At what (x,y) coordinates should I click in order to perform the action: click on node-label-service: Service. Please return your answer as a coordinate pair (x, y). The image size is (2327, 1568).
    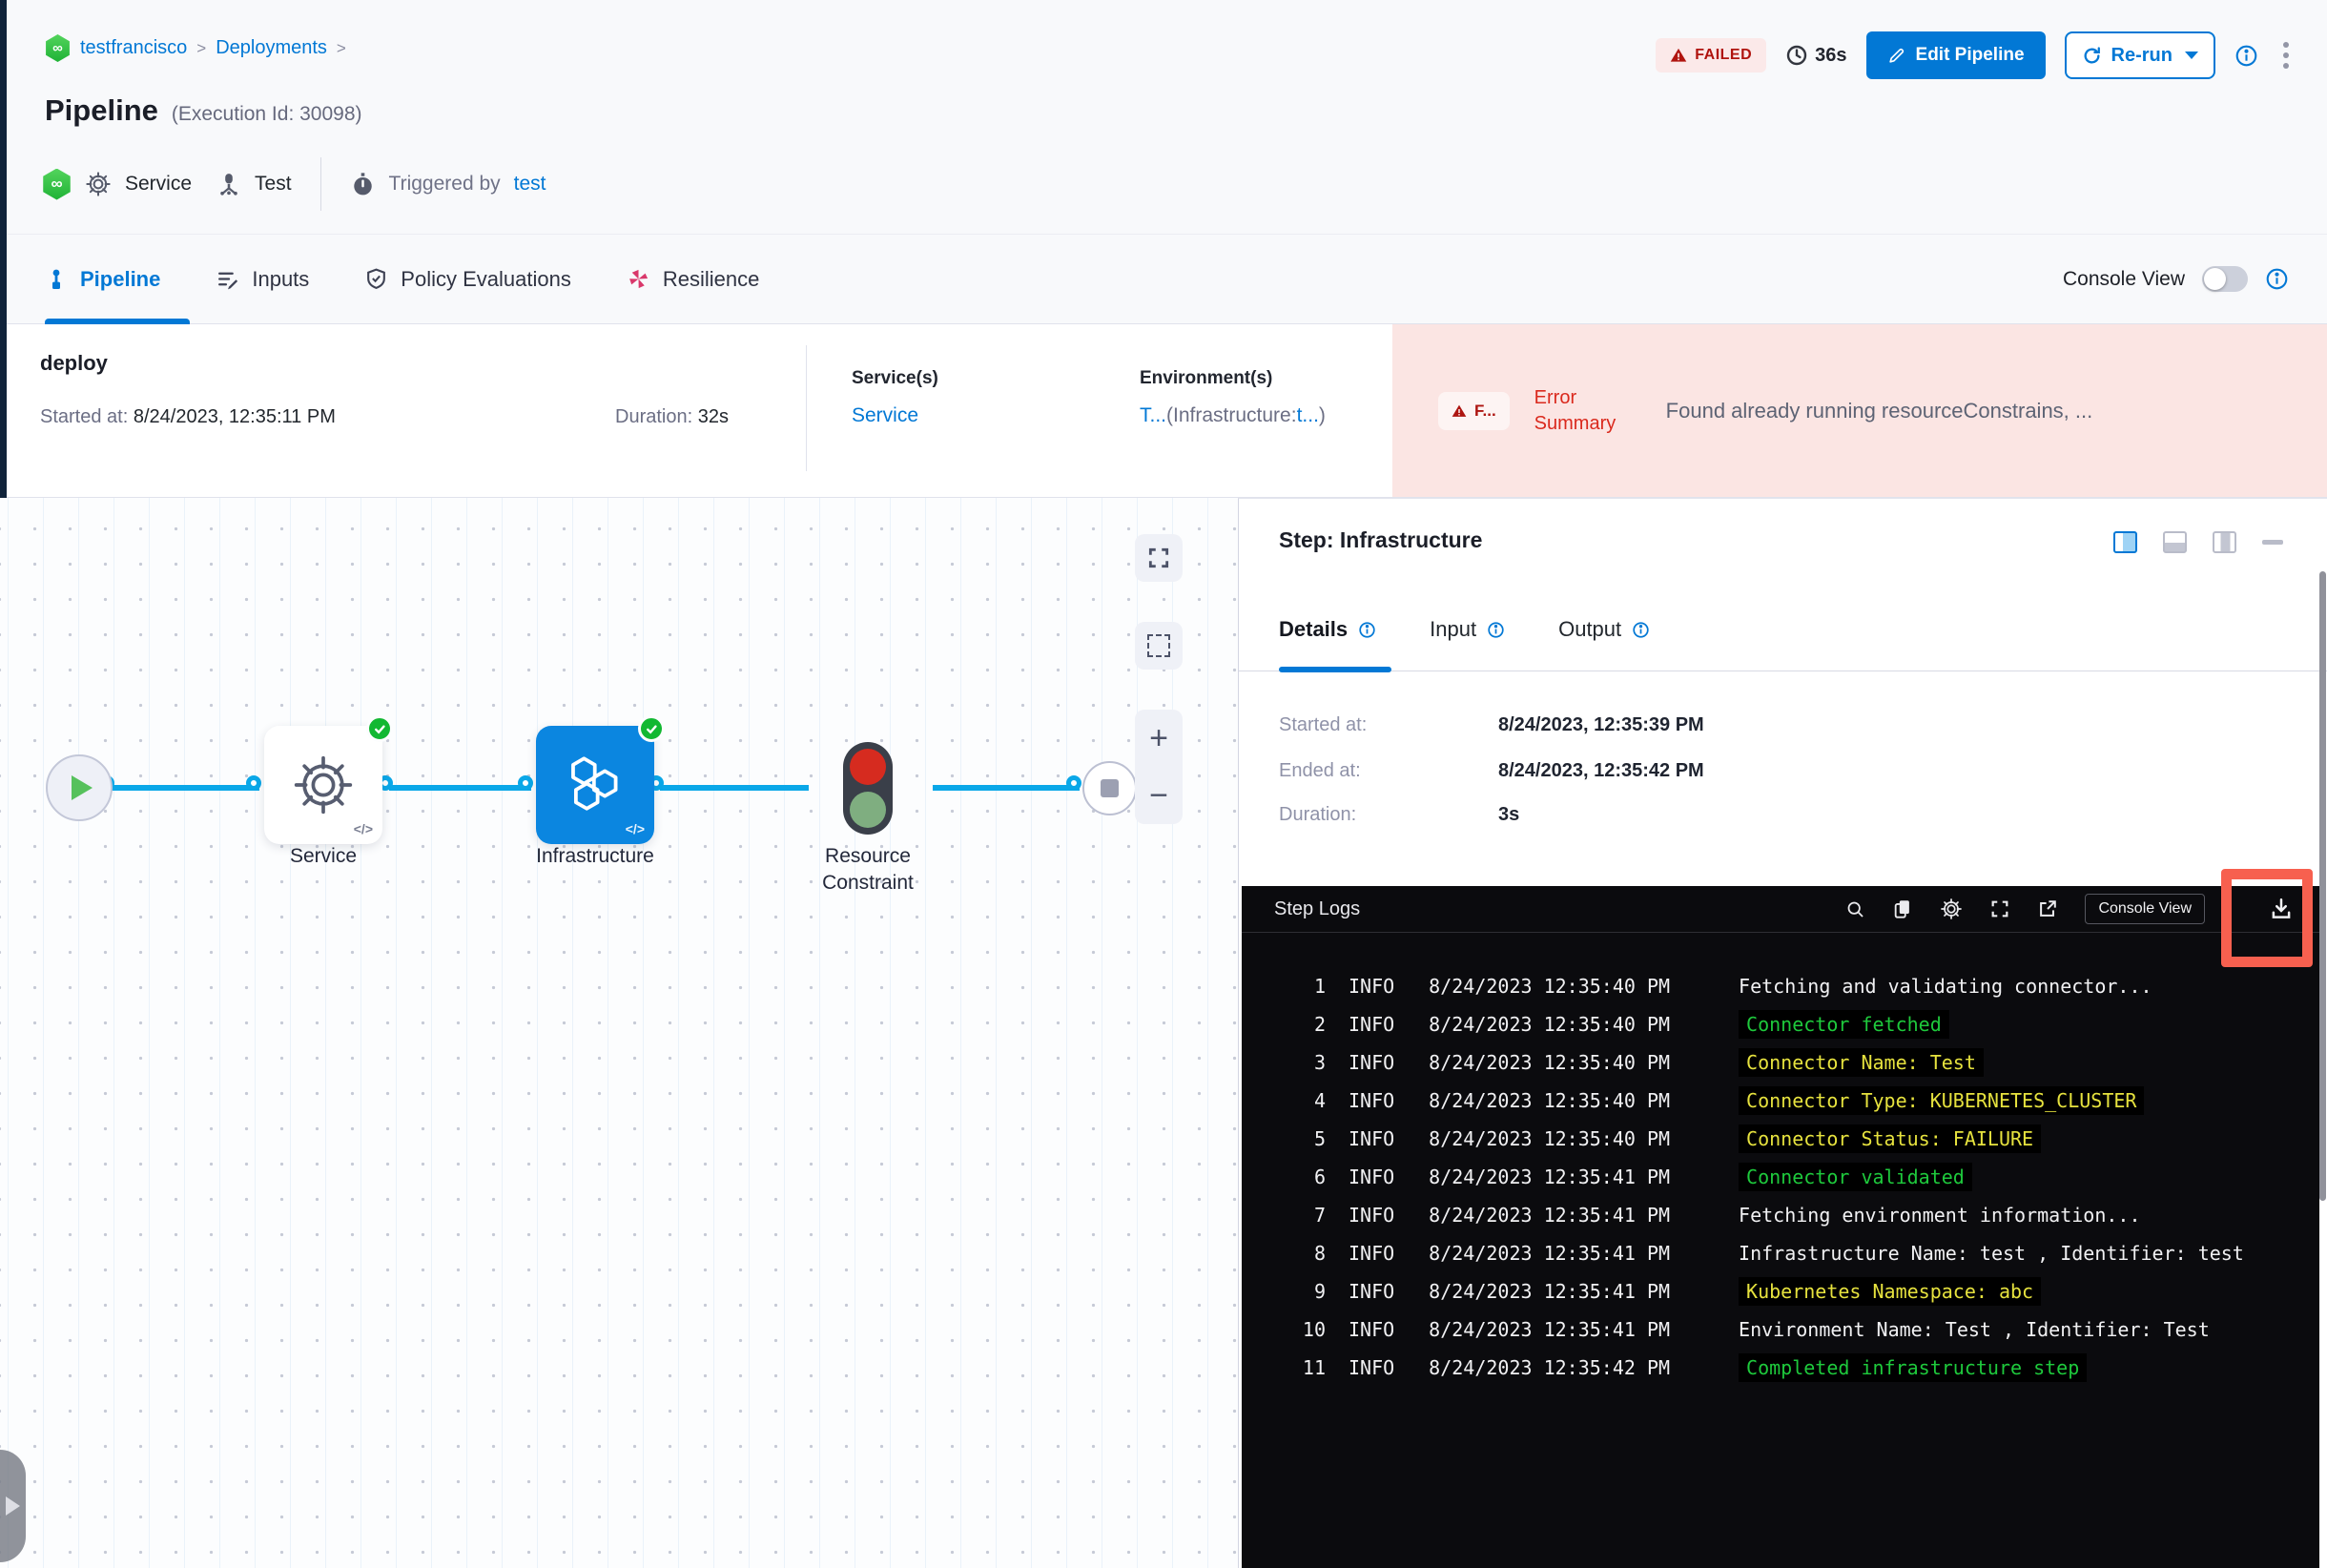
    Looking at the image, I should click on (323, 856).